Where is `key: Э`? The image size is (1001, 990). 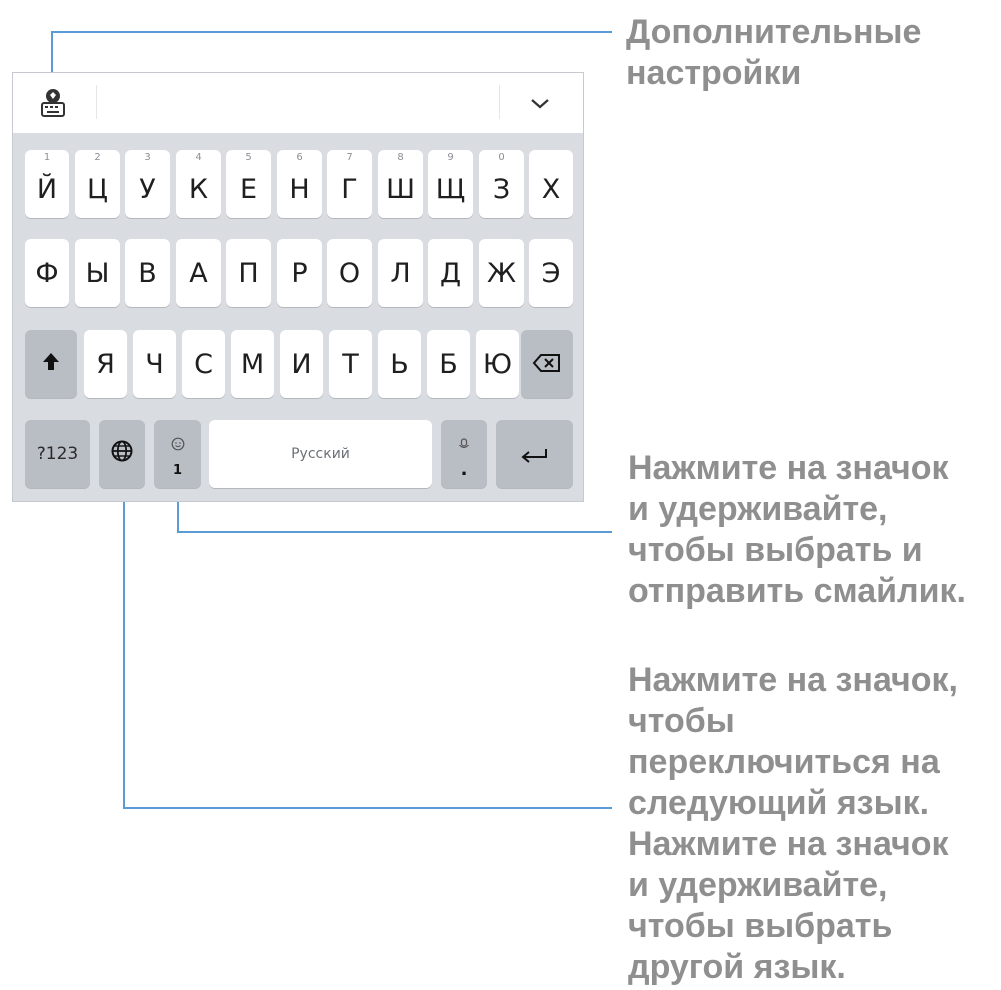
key: Э is located at coordinates (551, 273).